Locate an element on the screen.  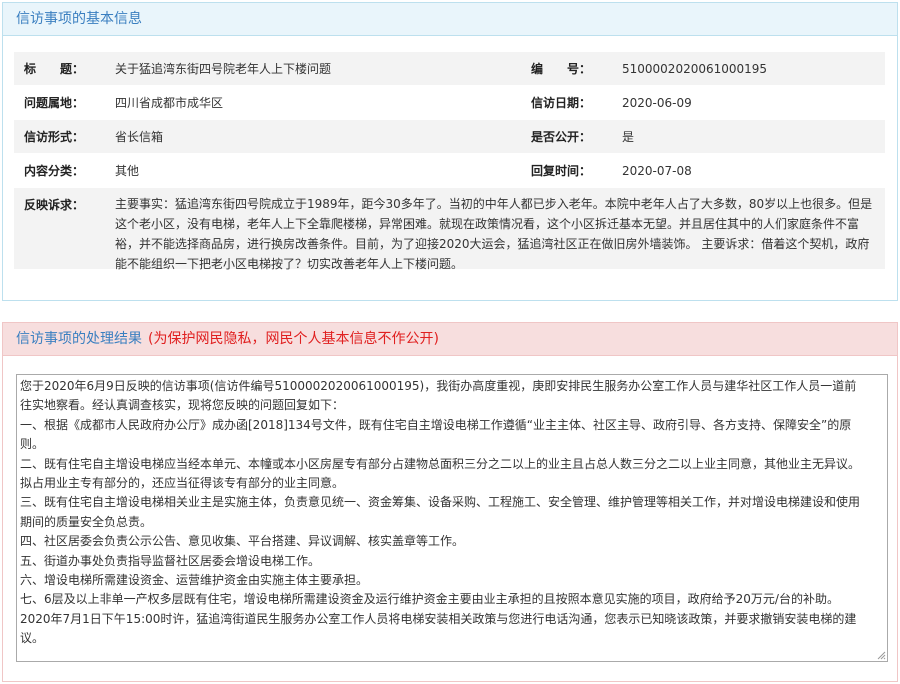
info-row-category: 内容分类： 其他 回复时间： 2020-07-08 is located at coordinates (449, 171).